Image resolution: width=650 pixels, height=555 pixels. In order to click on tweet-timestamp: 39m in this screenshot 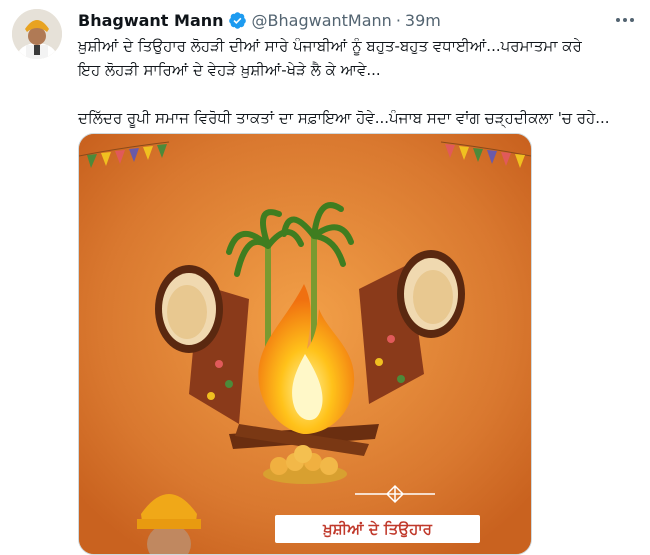, I will do `click(423, 20)`.